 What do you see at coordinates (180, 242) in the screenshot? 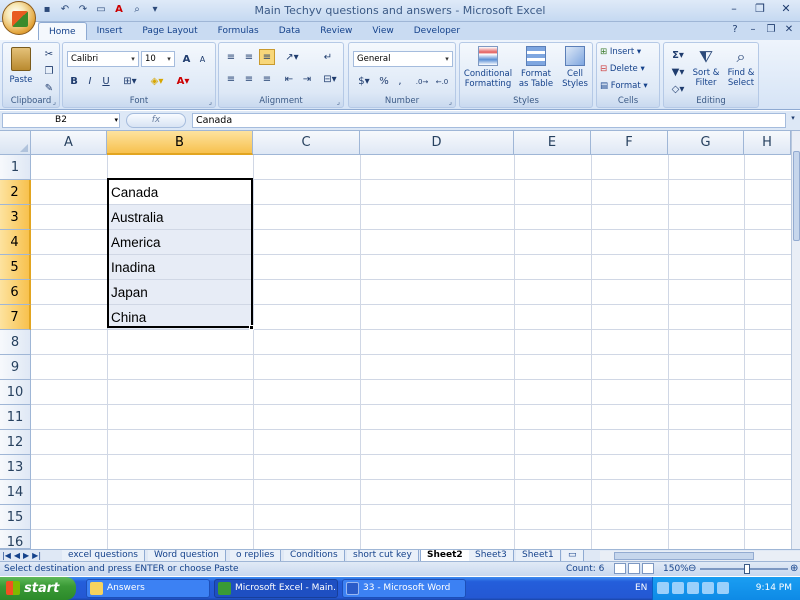
I see `cell-b4: America` at bounding box center [180, 242].